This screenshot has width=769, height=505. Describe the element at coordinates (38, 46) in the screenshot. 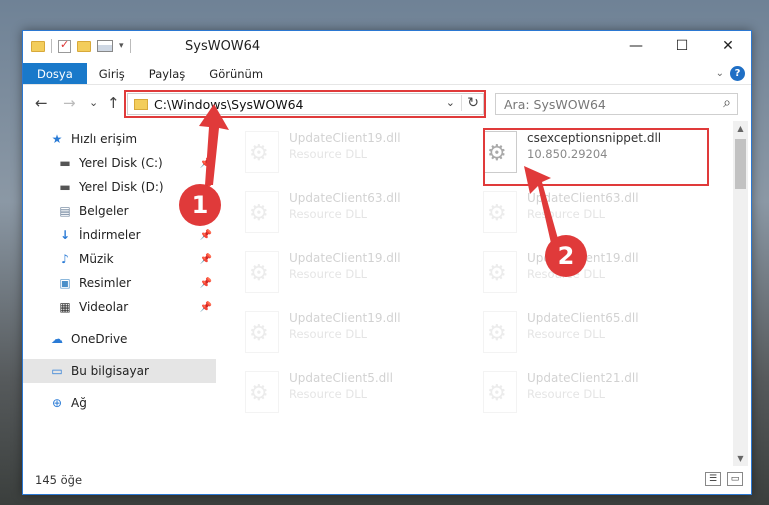

I see `folder-icon` at that location.